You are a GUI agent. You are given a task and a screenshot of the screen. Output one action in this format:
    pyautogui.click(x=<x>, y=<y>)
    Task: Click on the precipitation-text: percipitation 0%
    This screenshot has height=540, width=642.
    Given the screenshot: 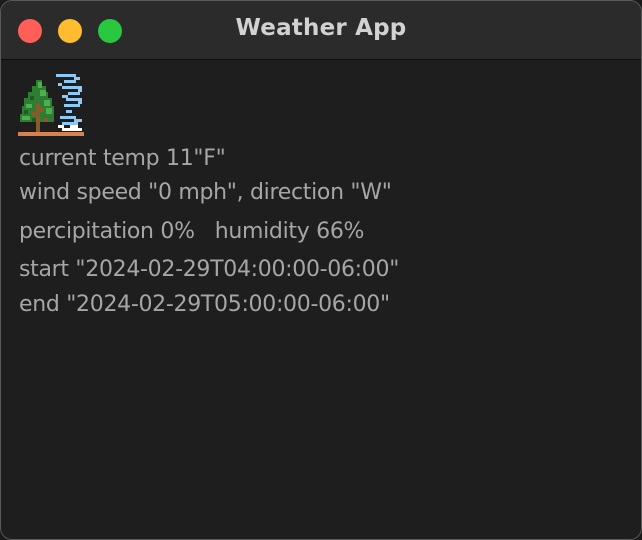 What is the action you would take?
    pyautogui.click(x=107, y=231)
    